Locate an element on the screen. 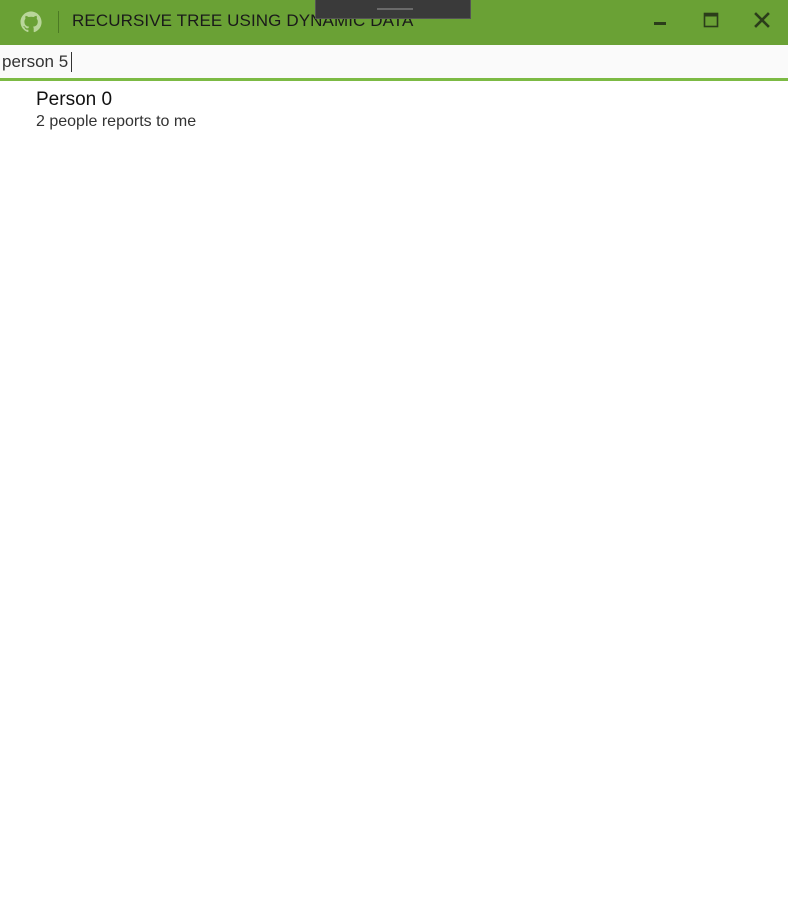 The width and height of the screenshot is (788, 900). search-bar is located at coordinates (394, 63).